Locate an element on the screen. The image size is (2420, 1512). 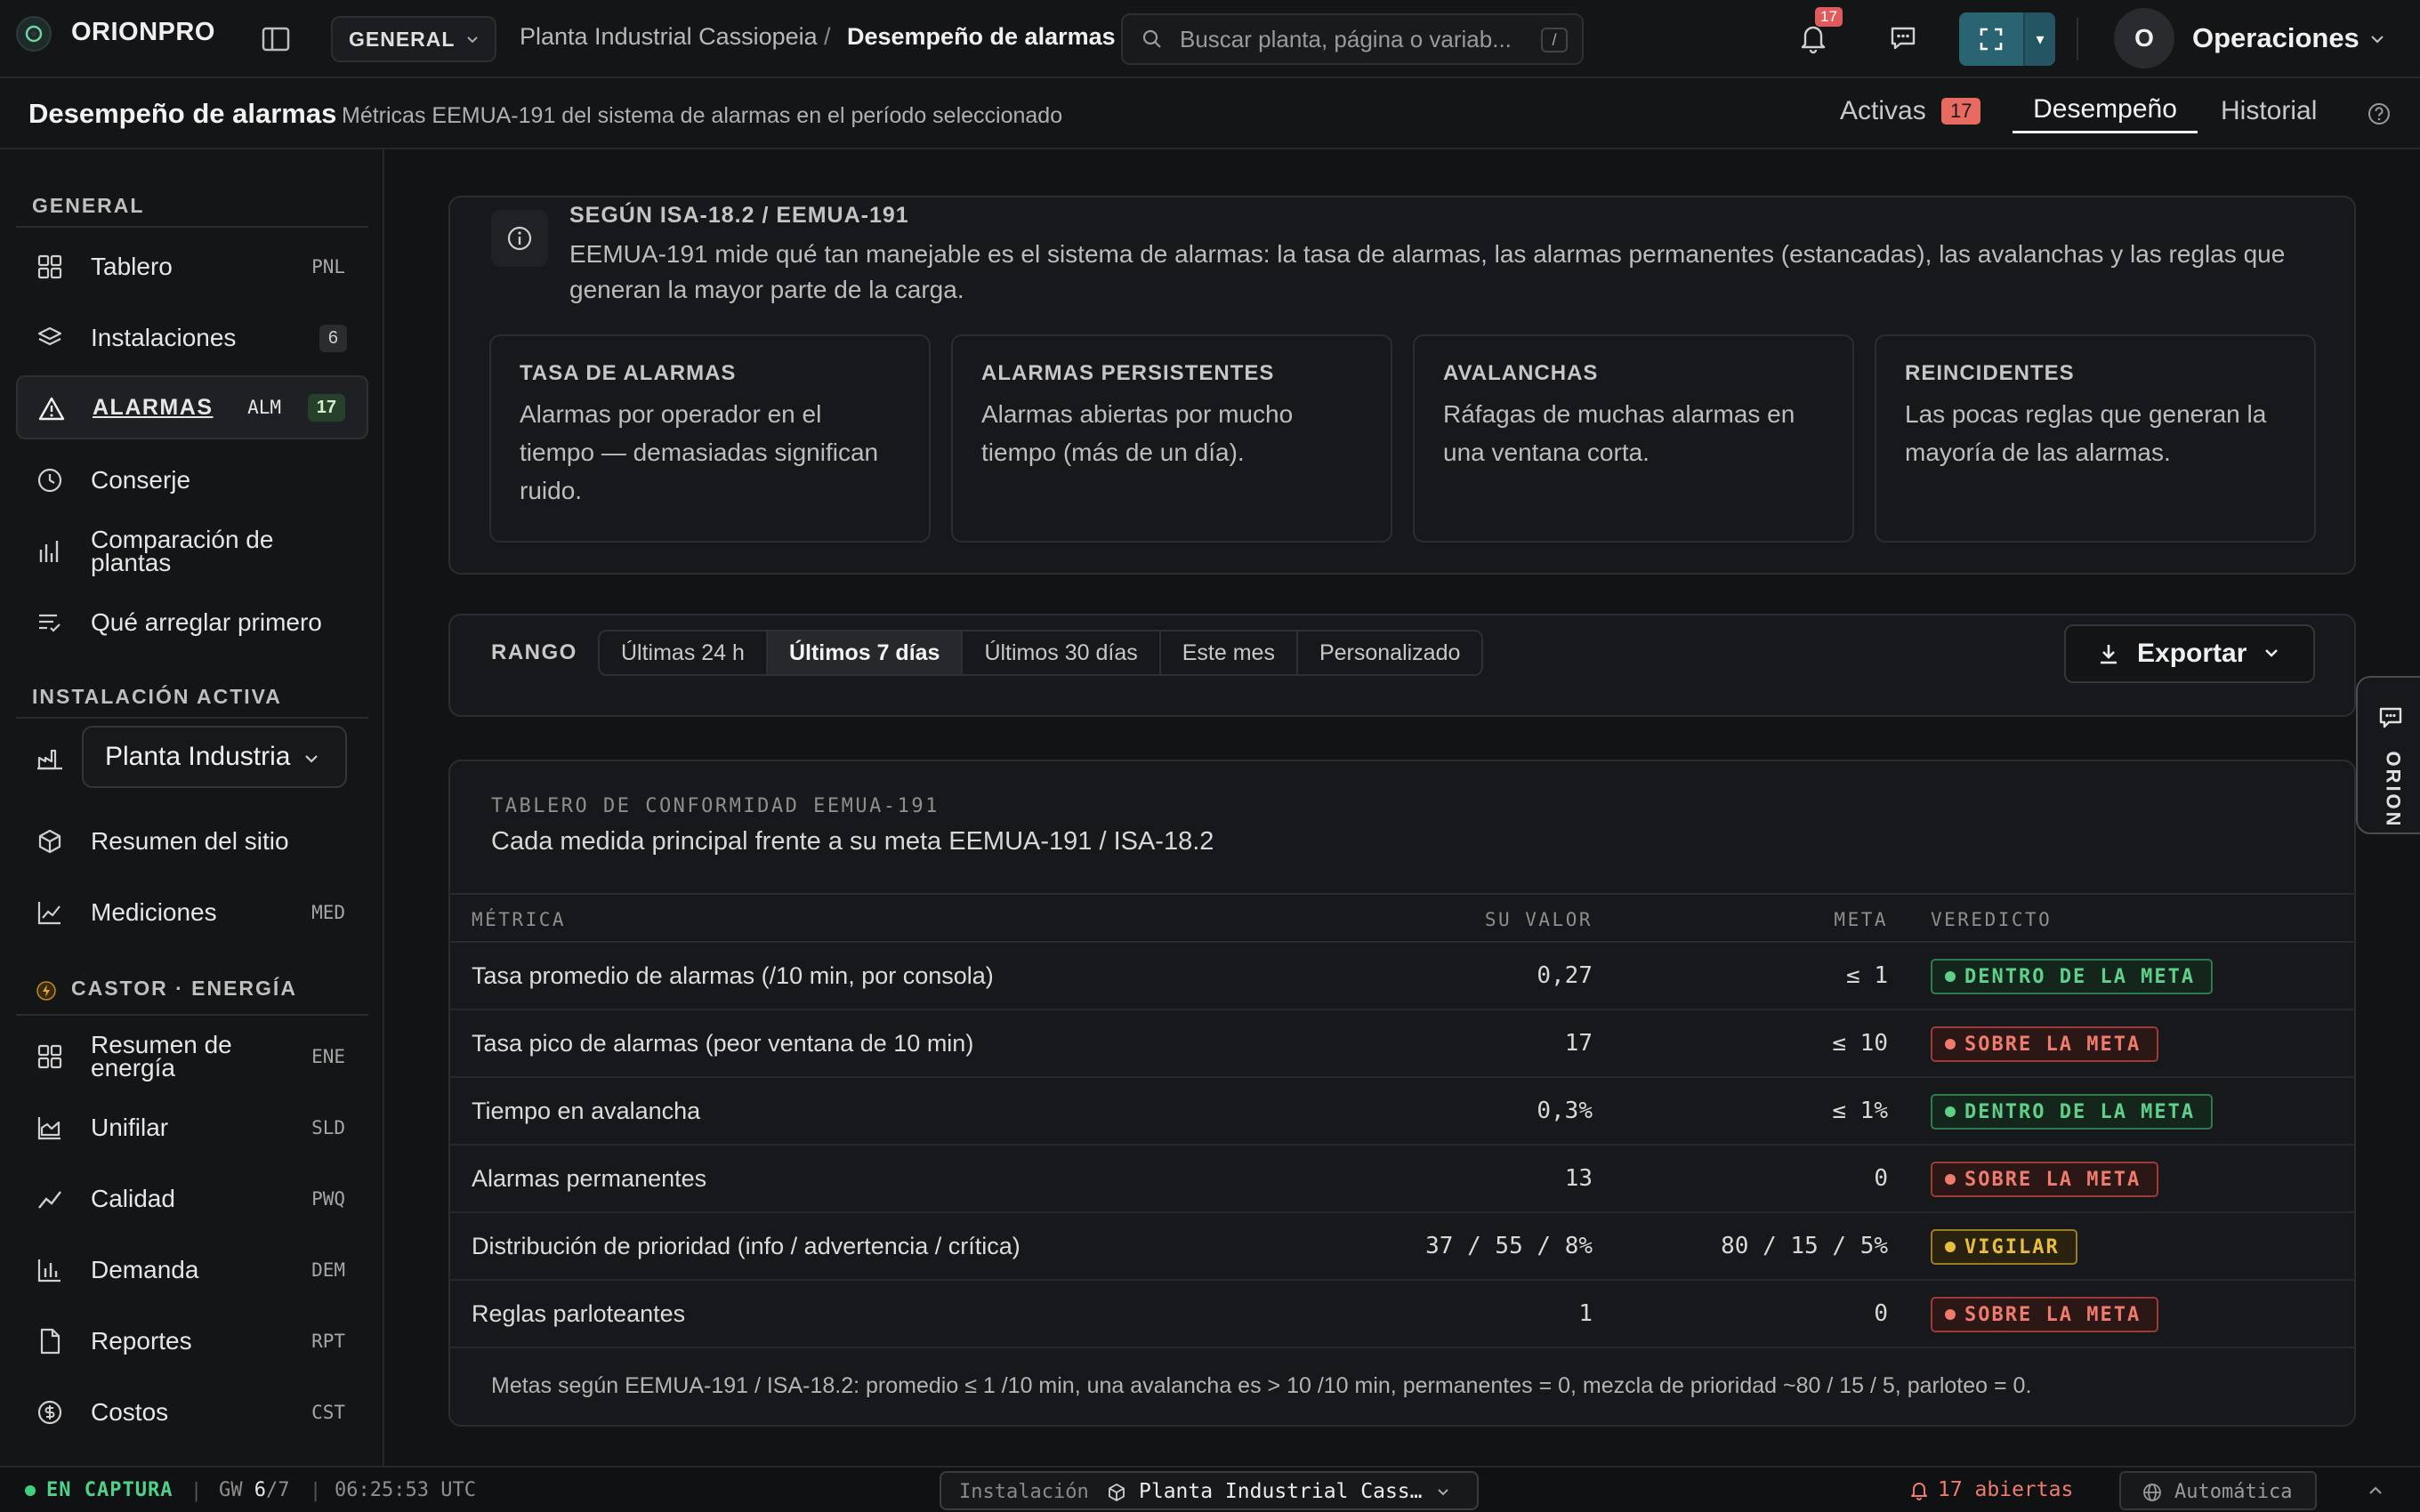
range-option-custom: Personalizado is located at coordinates (1389, 652).